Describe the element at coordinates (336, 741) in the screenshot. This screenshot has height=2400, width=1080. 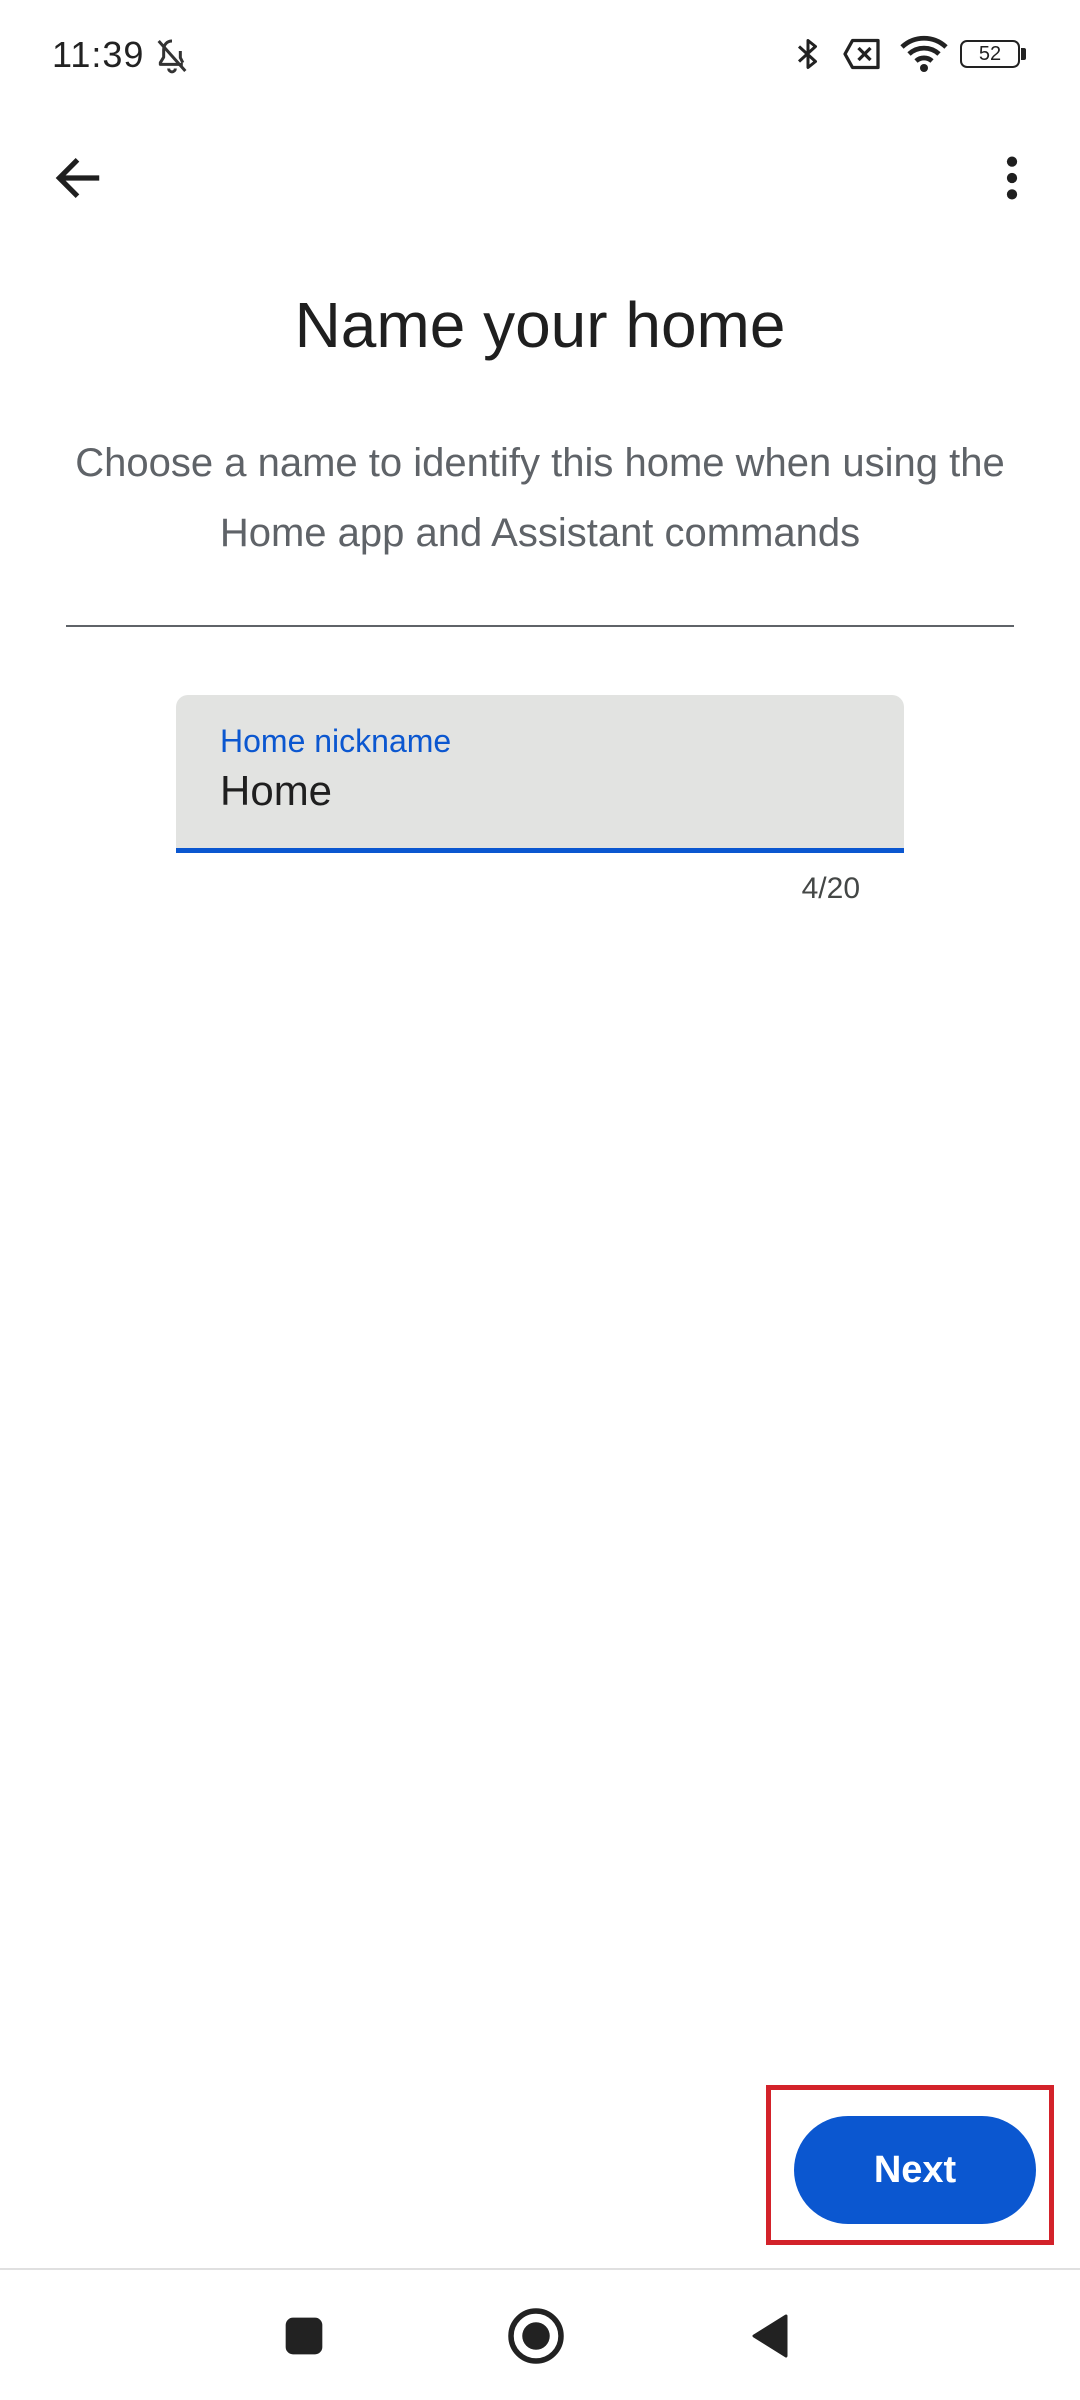
I see `field-label: Home nickname` at that location.